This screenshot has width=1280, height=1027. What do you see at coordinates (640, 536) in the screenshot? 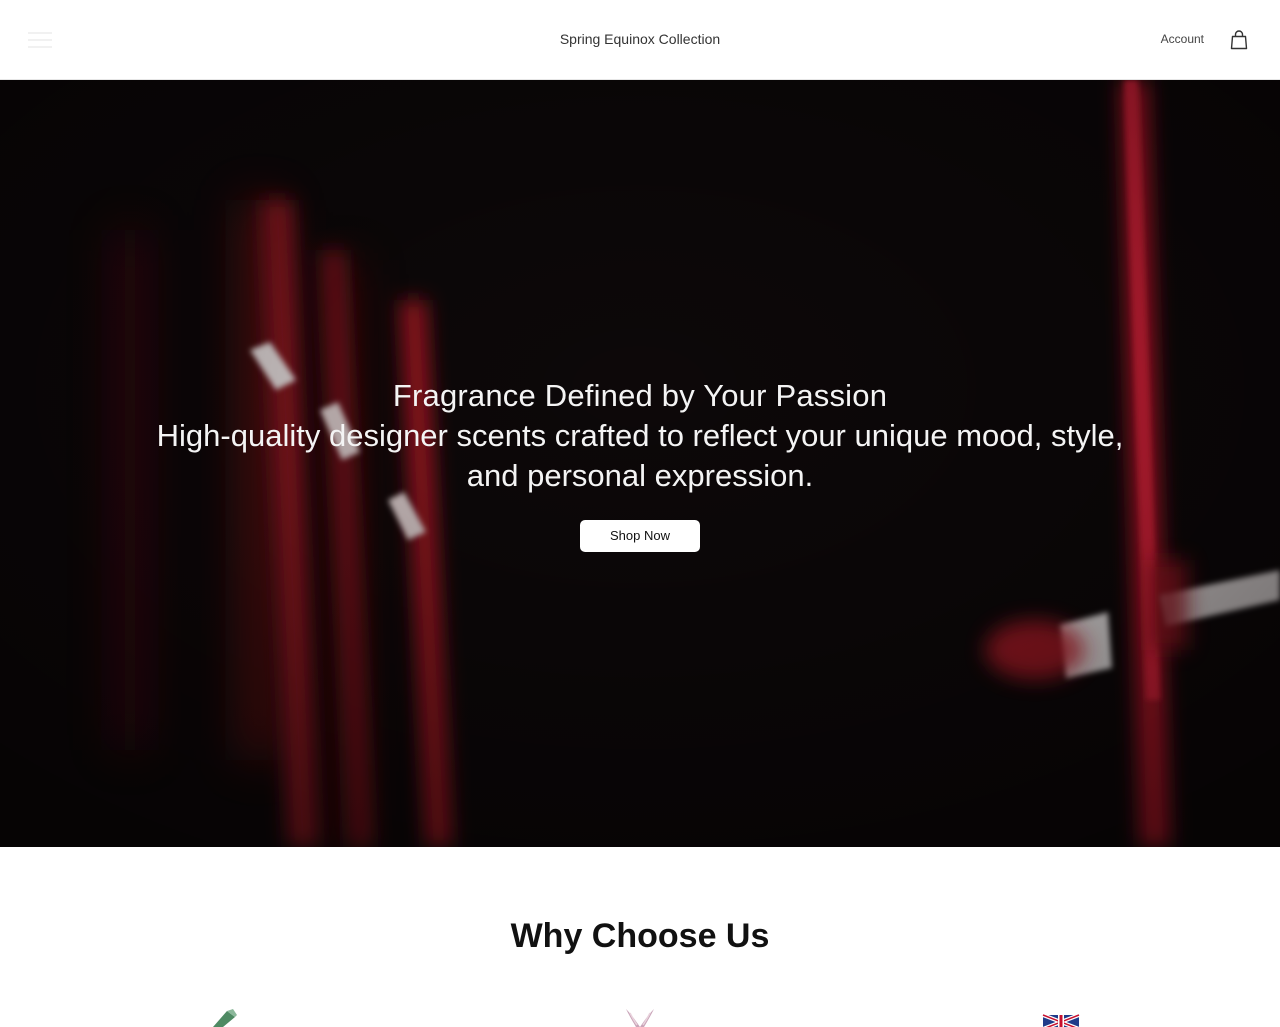
I see `shop-now-button: Shop Now` at bounding box center [640, 536].